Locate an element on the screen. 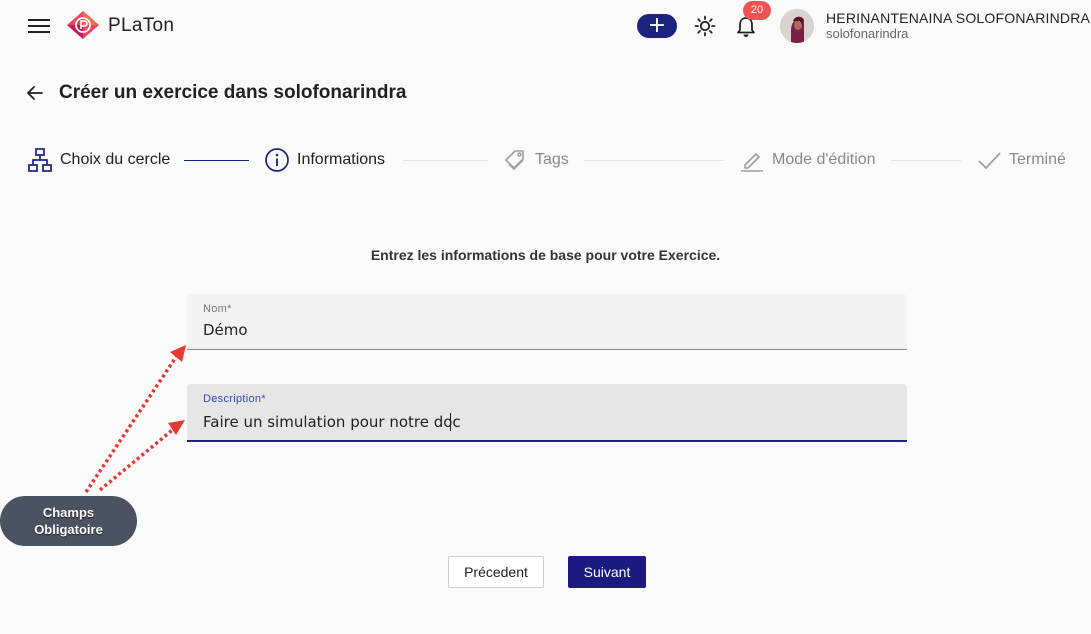  step-label: Informations is located at coordinates (341, 159).